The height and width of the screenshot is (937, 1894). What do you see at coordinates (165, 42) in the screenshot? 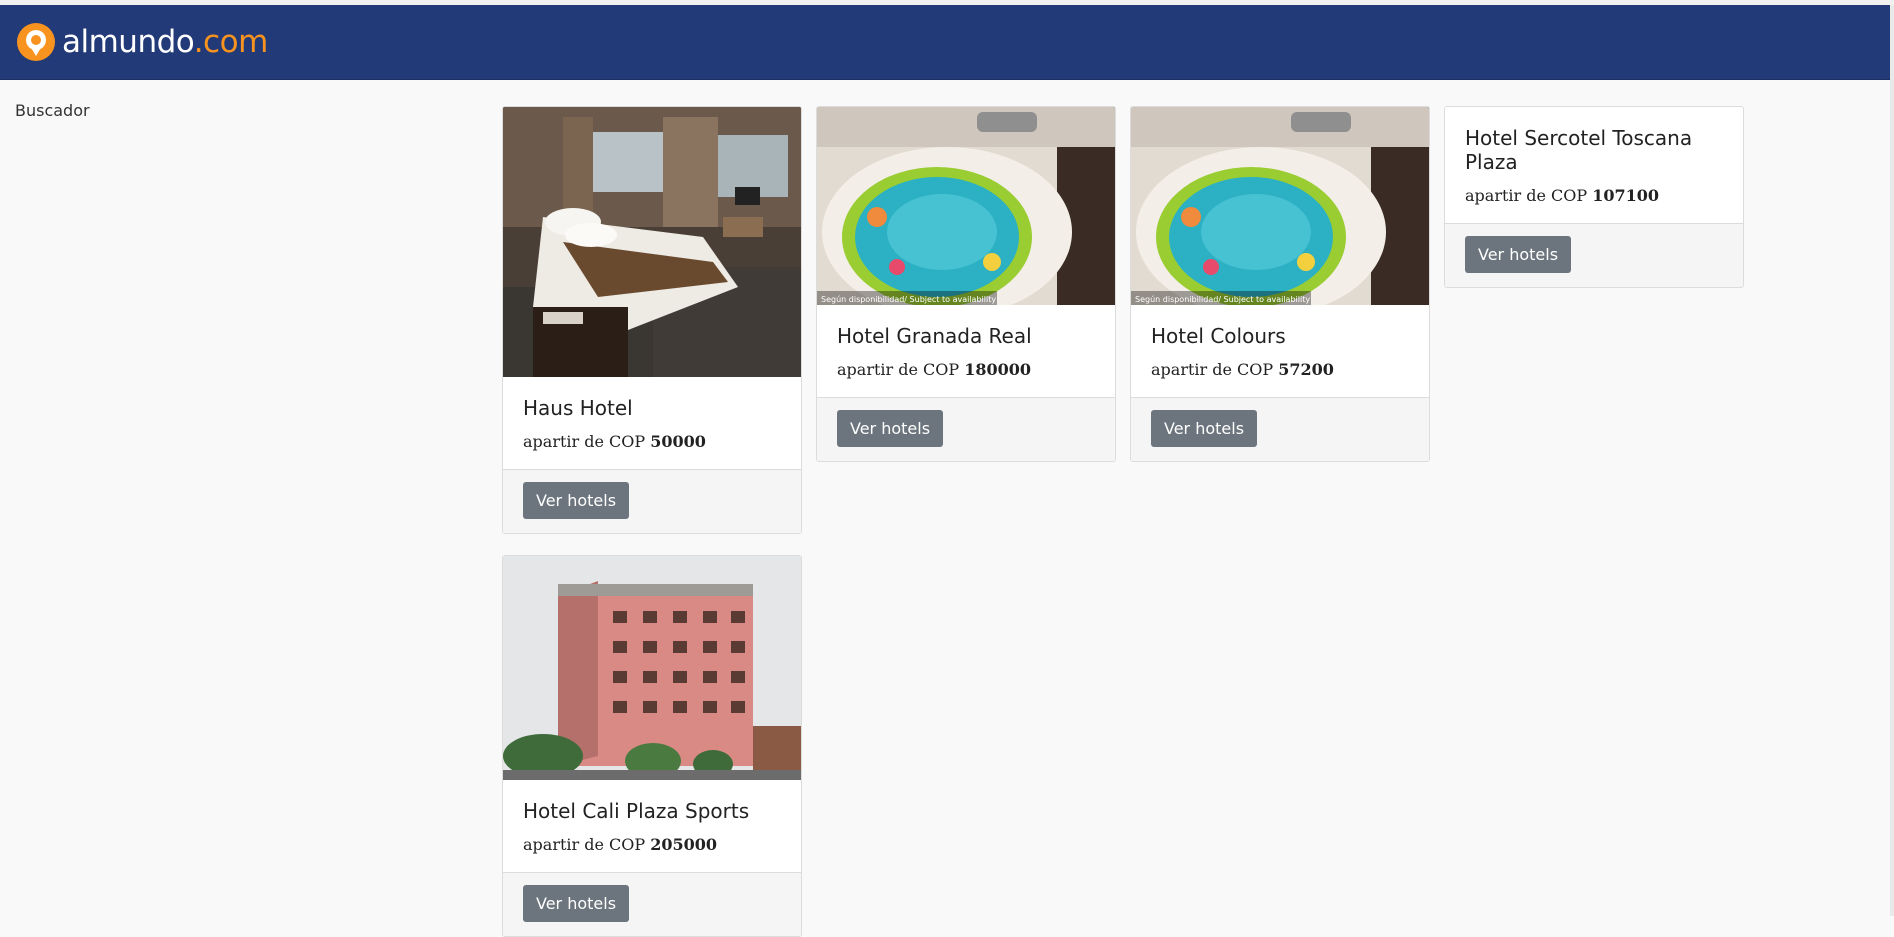
I see `logo-wordmark: almundo.com` at bounding box center [165, 42].